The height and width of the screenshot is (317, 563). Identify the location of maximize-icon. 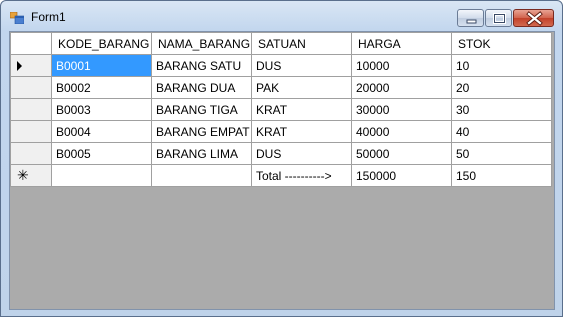
(499, 18).